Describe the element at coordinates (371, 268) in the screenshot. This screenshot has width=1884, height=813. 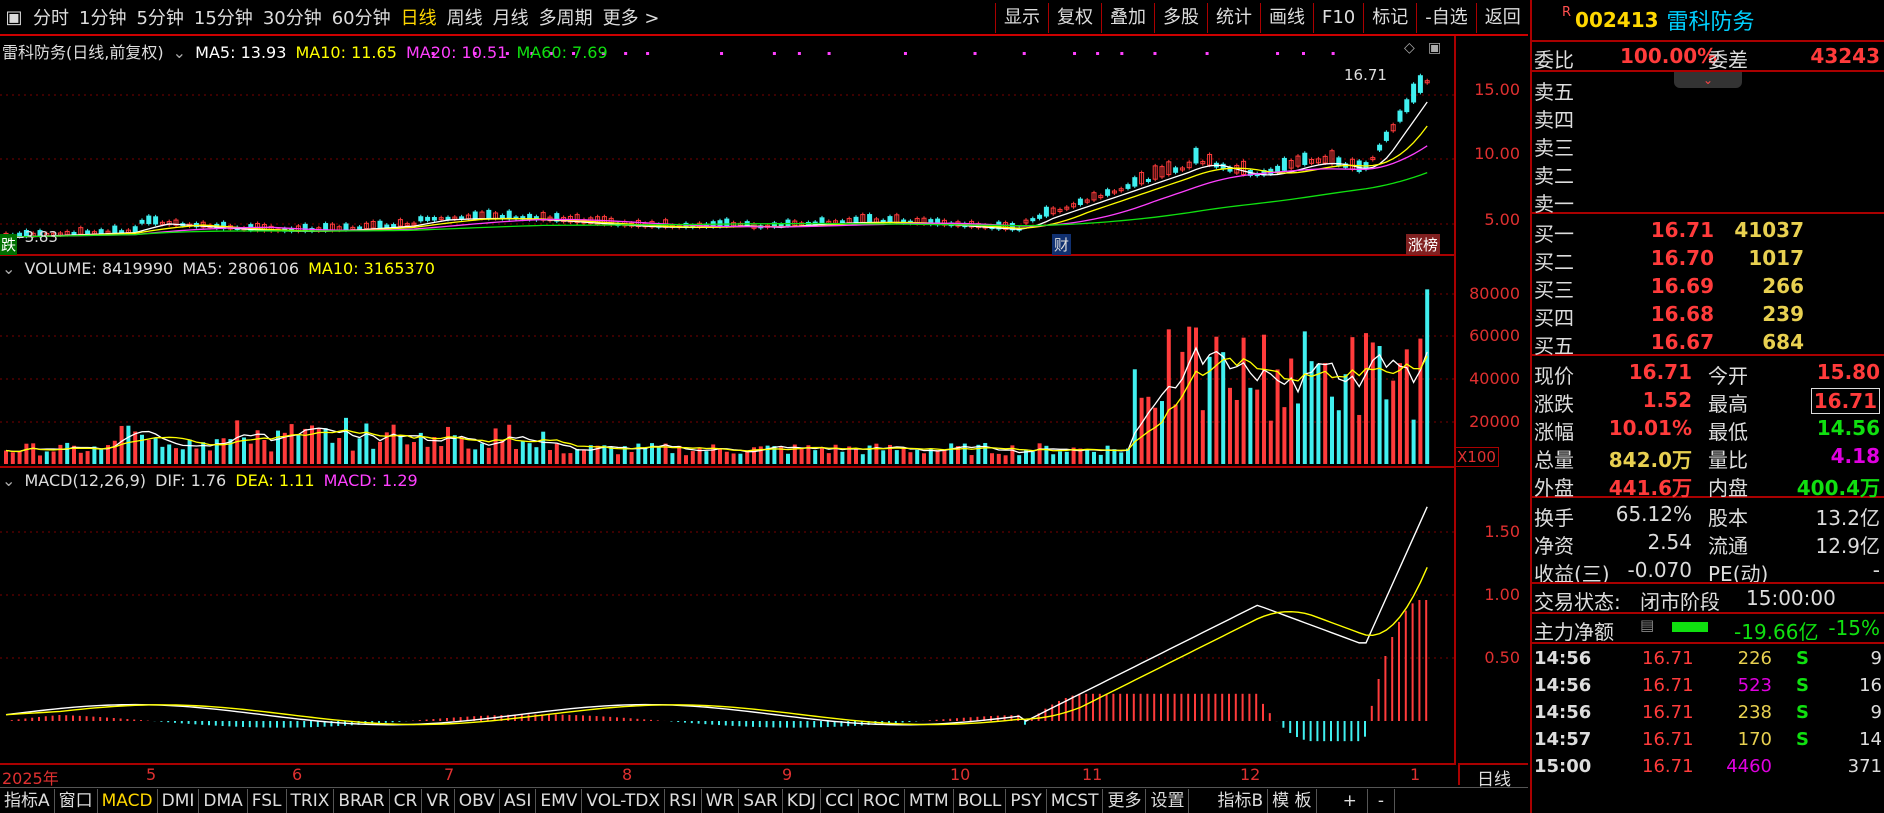
I see `volume-ma10: MA10: 3165370` at that location.